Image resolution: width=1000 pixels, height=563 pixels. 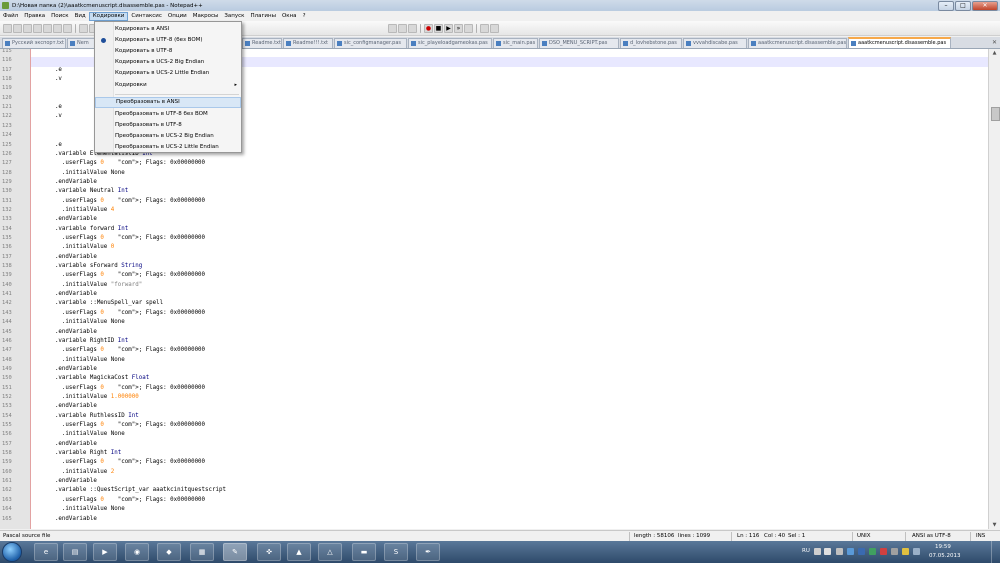 What do you see at coordinates (168, 102) in the screenshot?
I see `menu-item-convert-ansi: Преобразовать в ANSI` at bounding box center [168, 102].